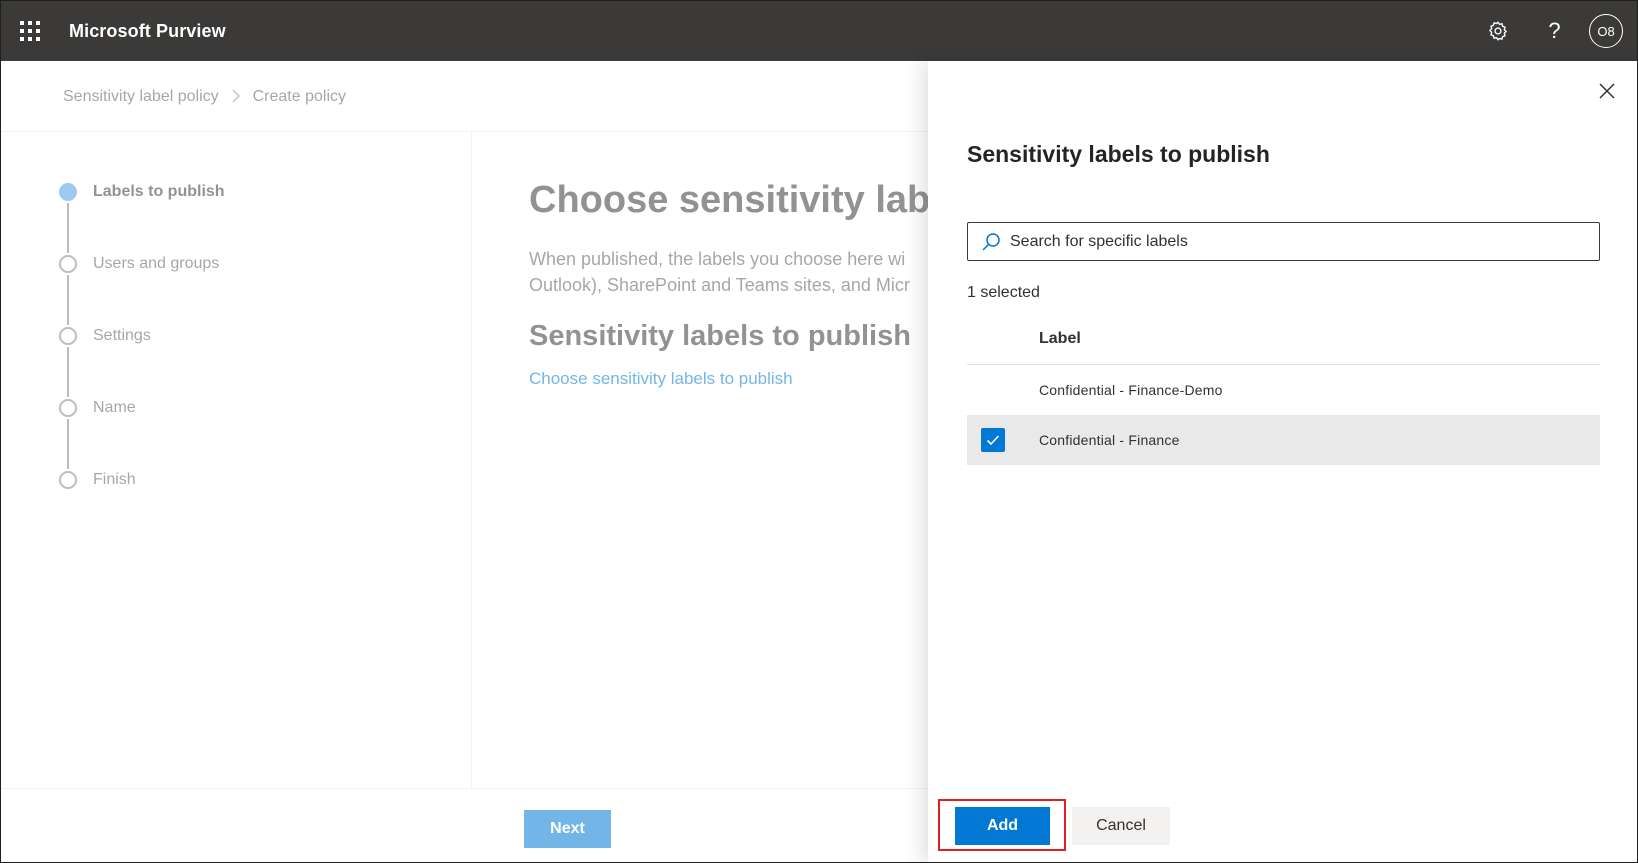  I want to click on column-header-label: Label, so click(1060, 339).